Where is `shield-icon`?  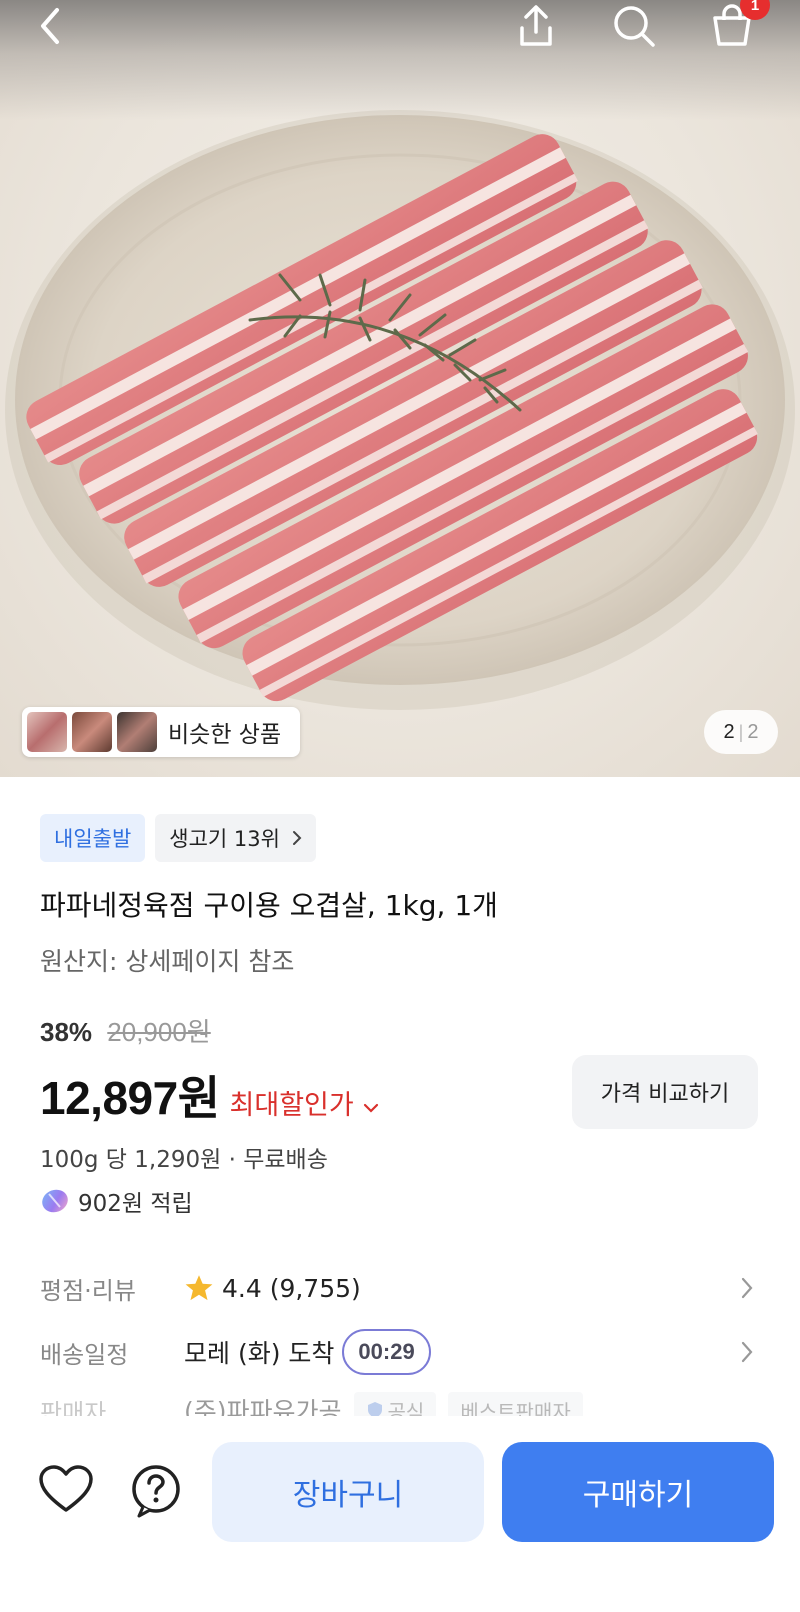
shield-icon is located at coordinates (374, 1409).